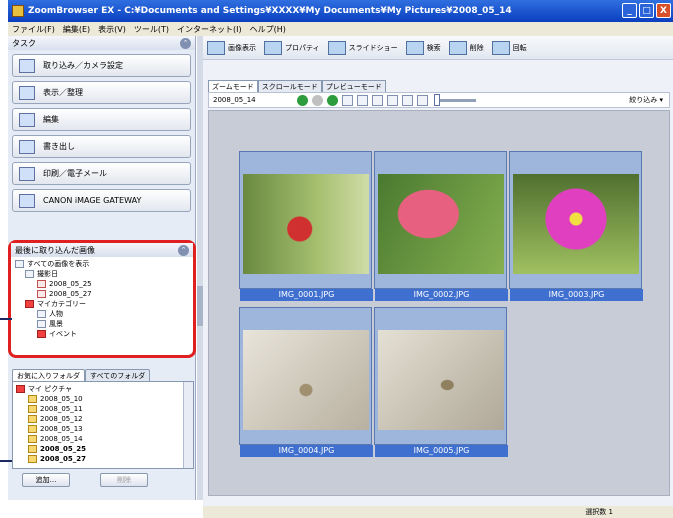  What do you see at coordinates (629, 10) in the screenshot?
I see `minimize-button: _` at bounding box center [629, 10].